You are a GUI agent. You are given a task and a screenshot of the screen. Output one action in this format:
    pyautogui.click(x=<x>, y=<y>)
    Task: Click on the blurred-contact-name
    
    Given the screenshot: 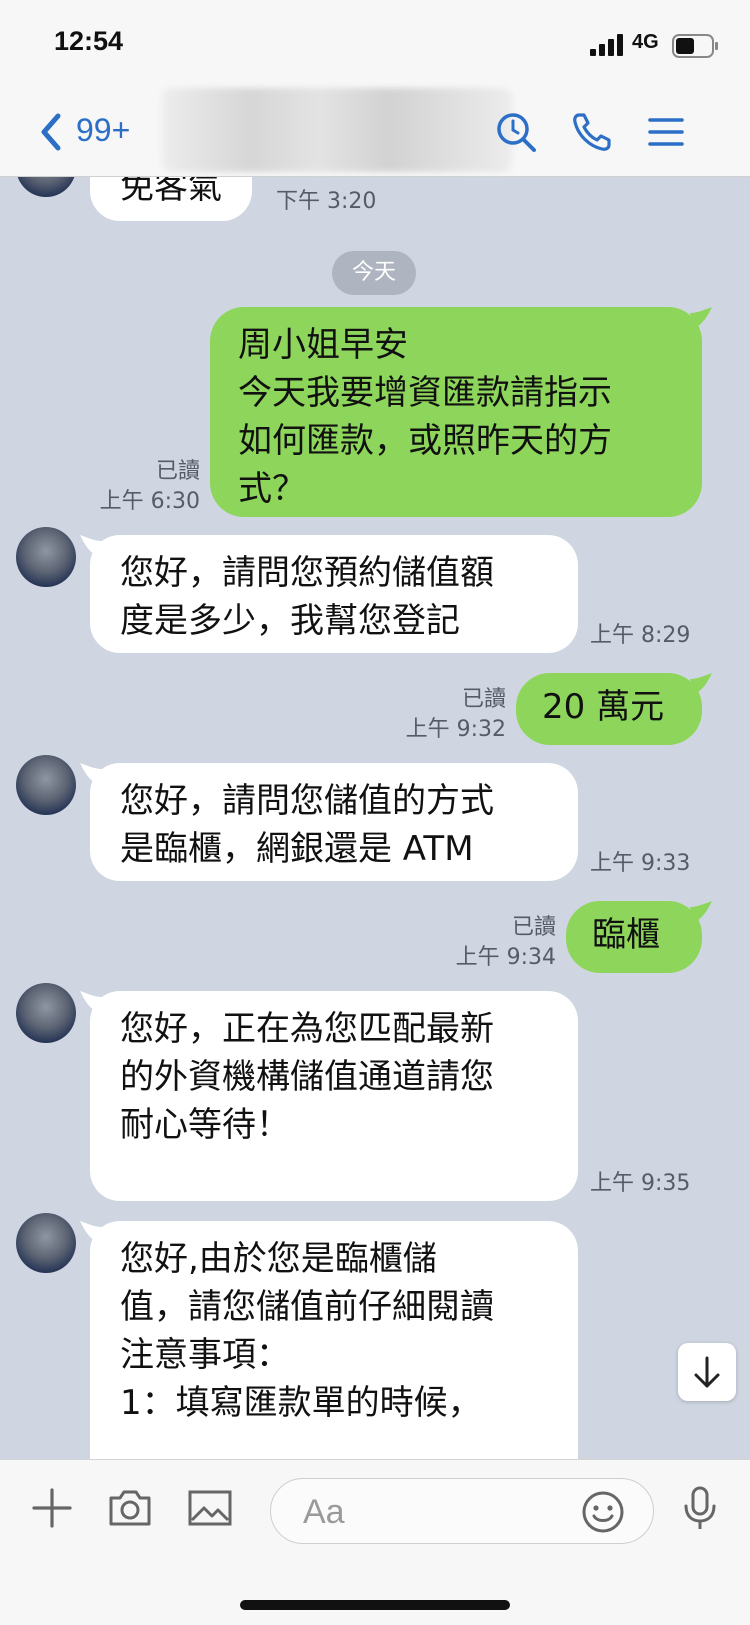 What is the action you would take?
    pyautogui.click(x=337, y=130)
    